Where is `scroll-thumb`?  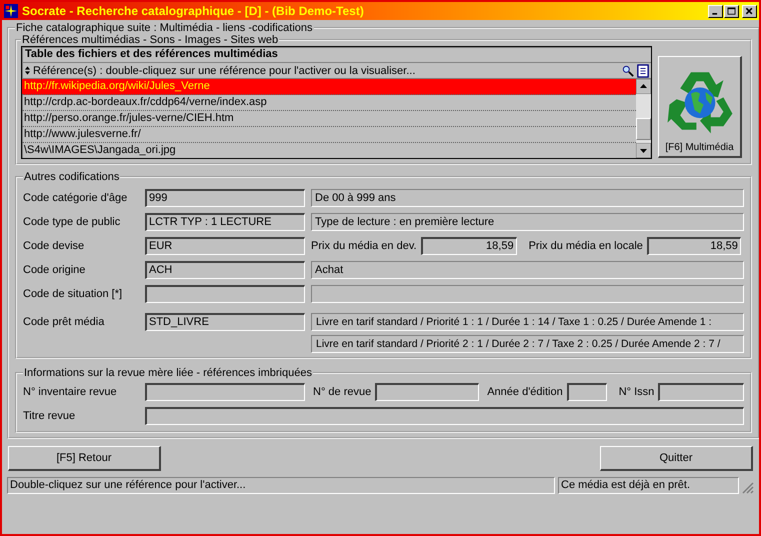
scroll-thumb is located at coordinates (643, 129).